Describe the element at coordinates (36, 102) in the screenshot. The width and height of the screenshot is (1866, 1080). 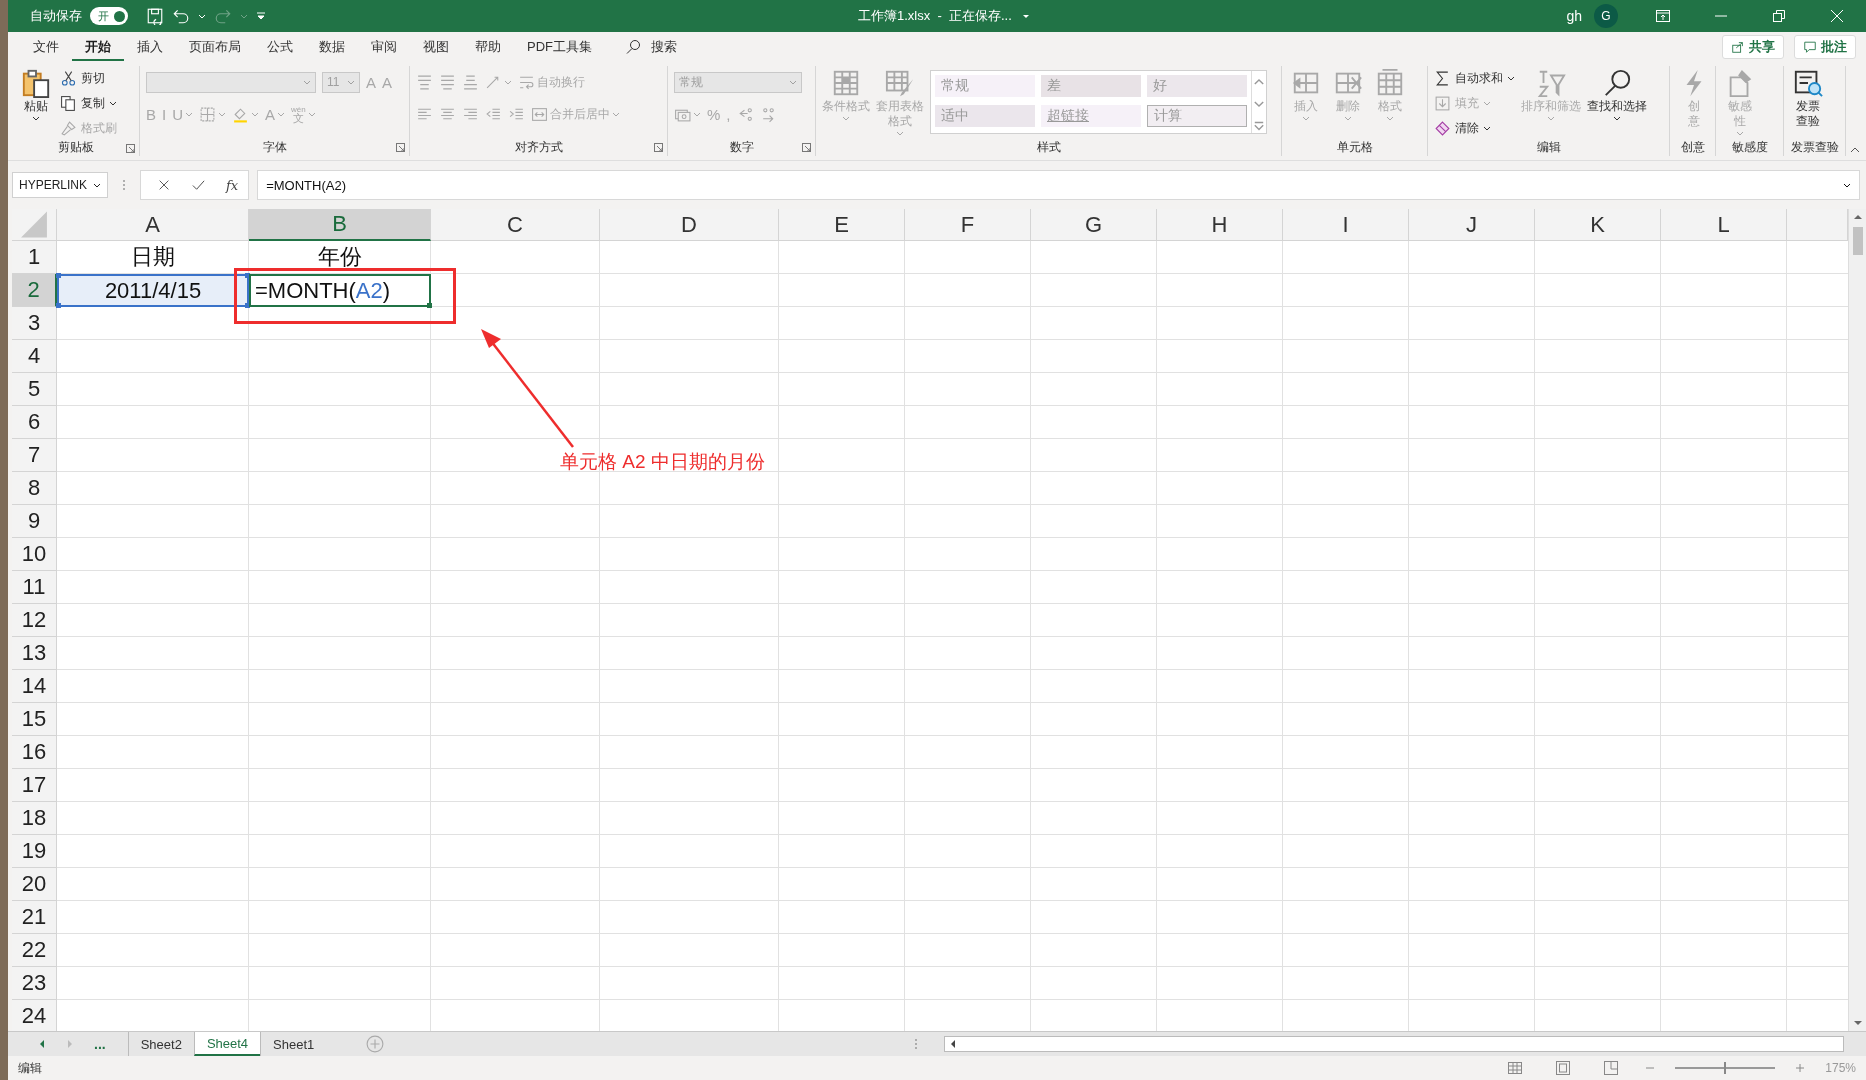
I see `ribbon-button: 粘贴` at that location.